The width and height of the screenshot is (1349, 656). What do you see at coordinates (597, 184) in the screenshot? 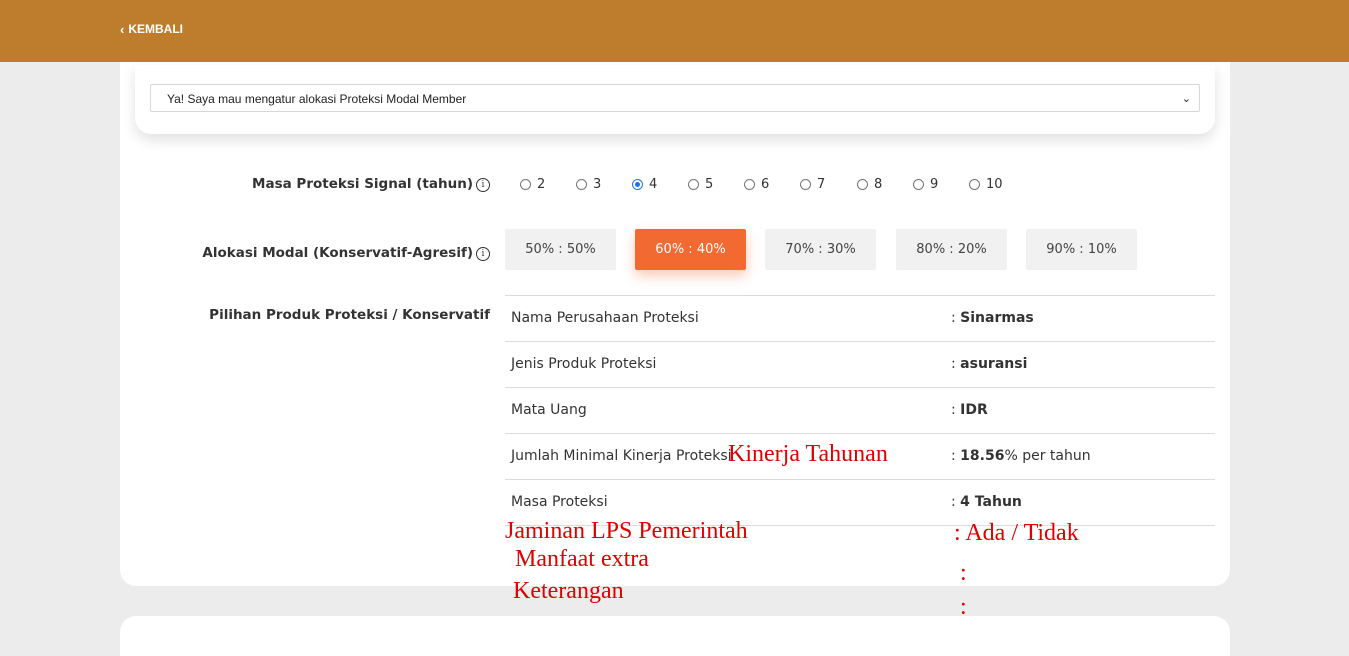
I see `radio-label: 3` at bounding box center [597, 184].